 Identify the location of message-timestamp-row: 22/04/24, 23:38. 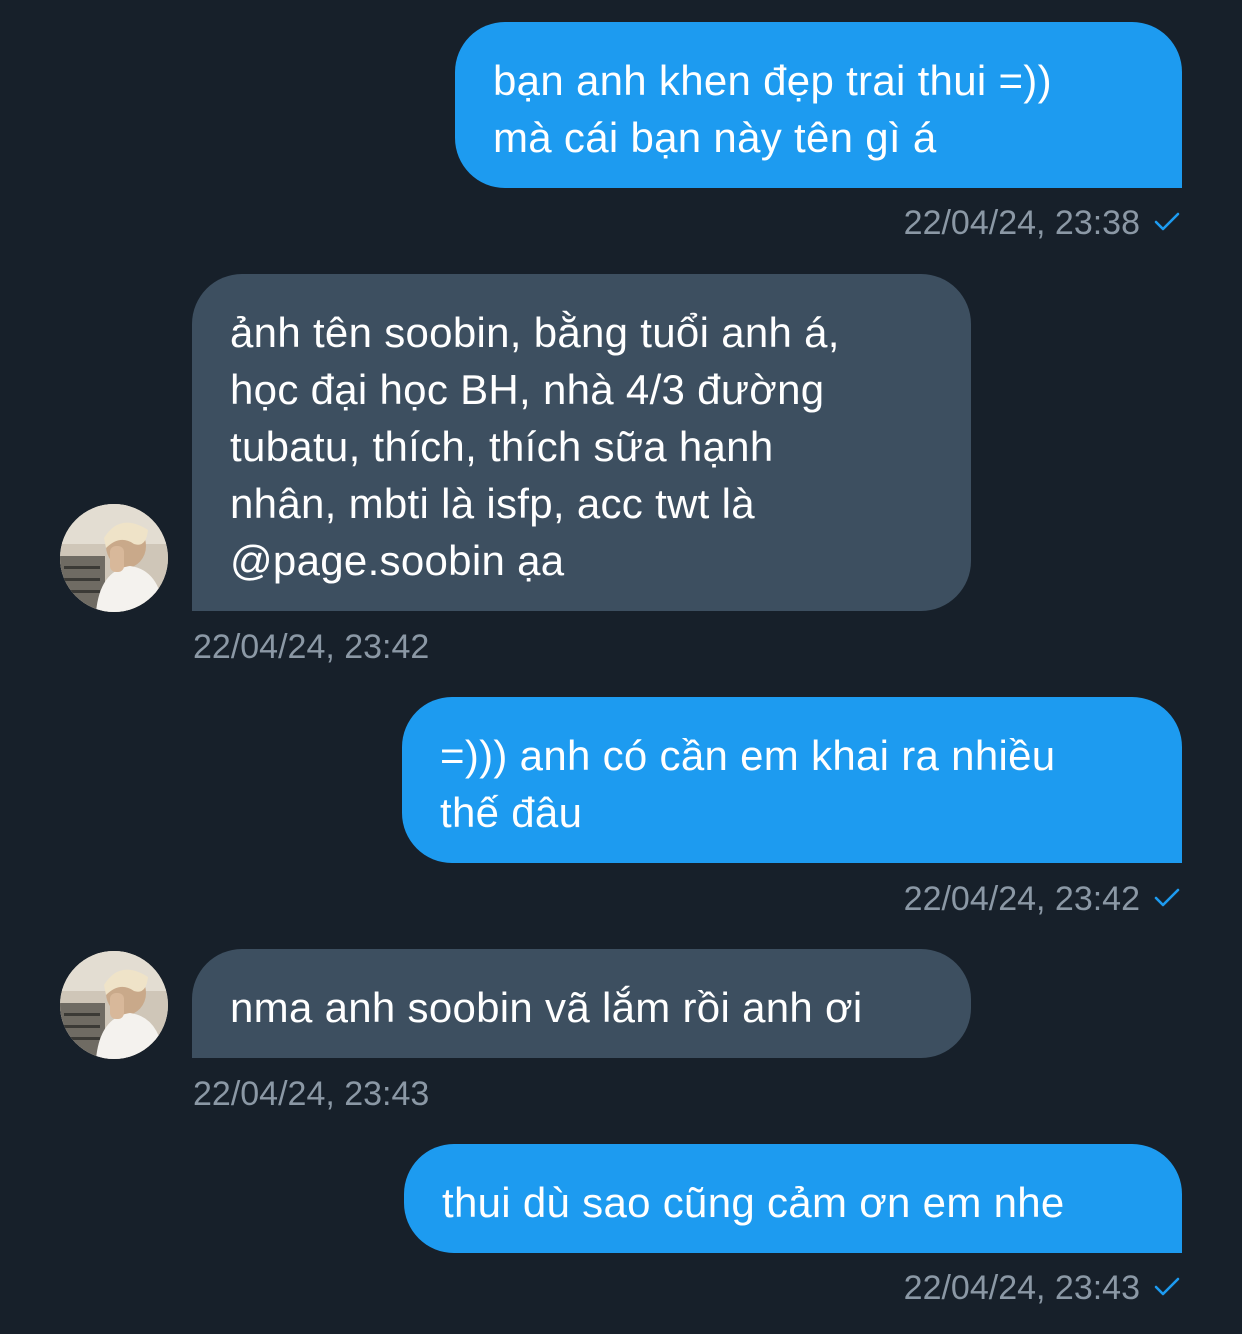
(1042, 224).